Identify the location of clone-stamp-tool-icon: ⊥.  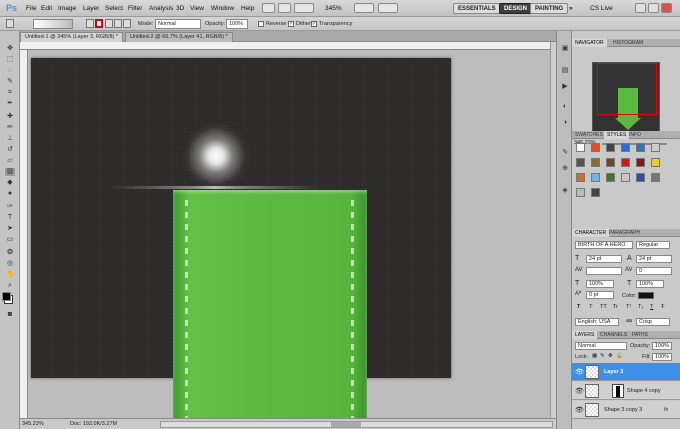
(10, 139).